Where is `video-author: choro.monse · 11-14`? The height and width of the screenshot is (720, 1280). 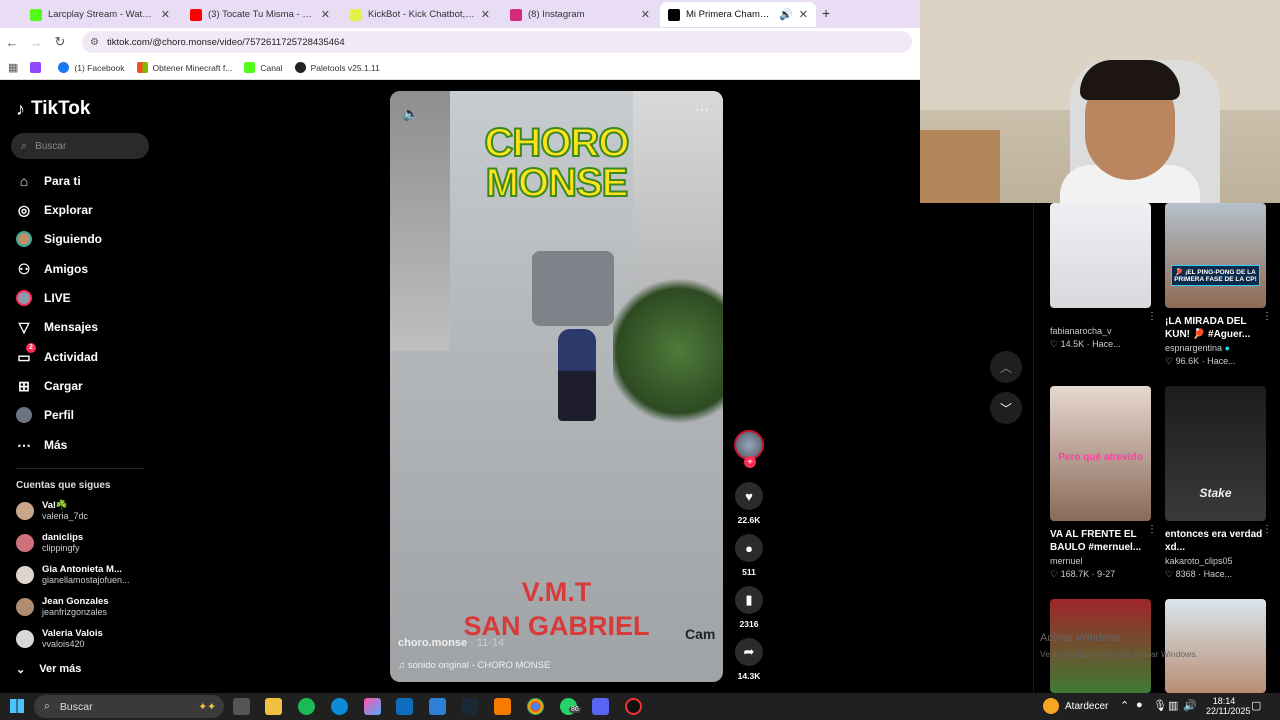
video-author: choro.monse · 11-14 is located at coordinates (451, 643).